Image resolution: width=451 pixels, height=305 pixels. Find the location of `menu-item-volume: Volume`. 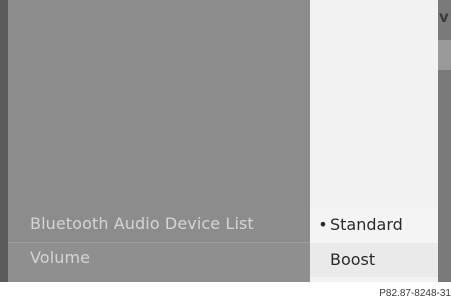

menu-item-volume: Volume is located at coordinates (60, 257).